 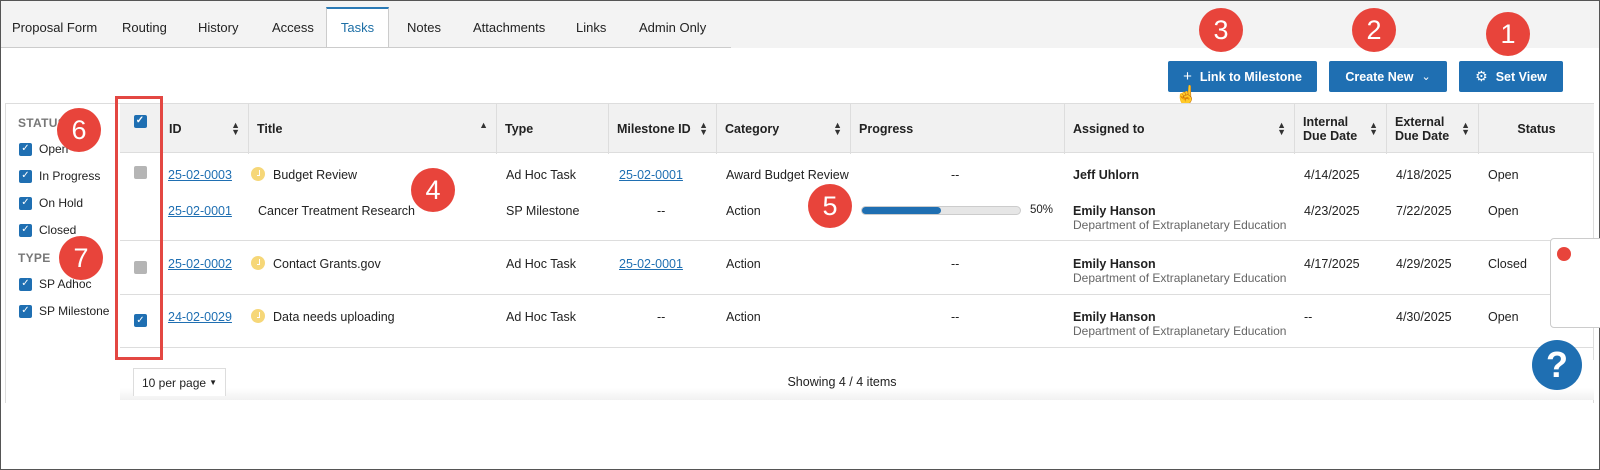 What do you see at coordinates (74, 311) in the screenshot?
I see `filter-label: SP Milestone` at bounding box center [74, 311].